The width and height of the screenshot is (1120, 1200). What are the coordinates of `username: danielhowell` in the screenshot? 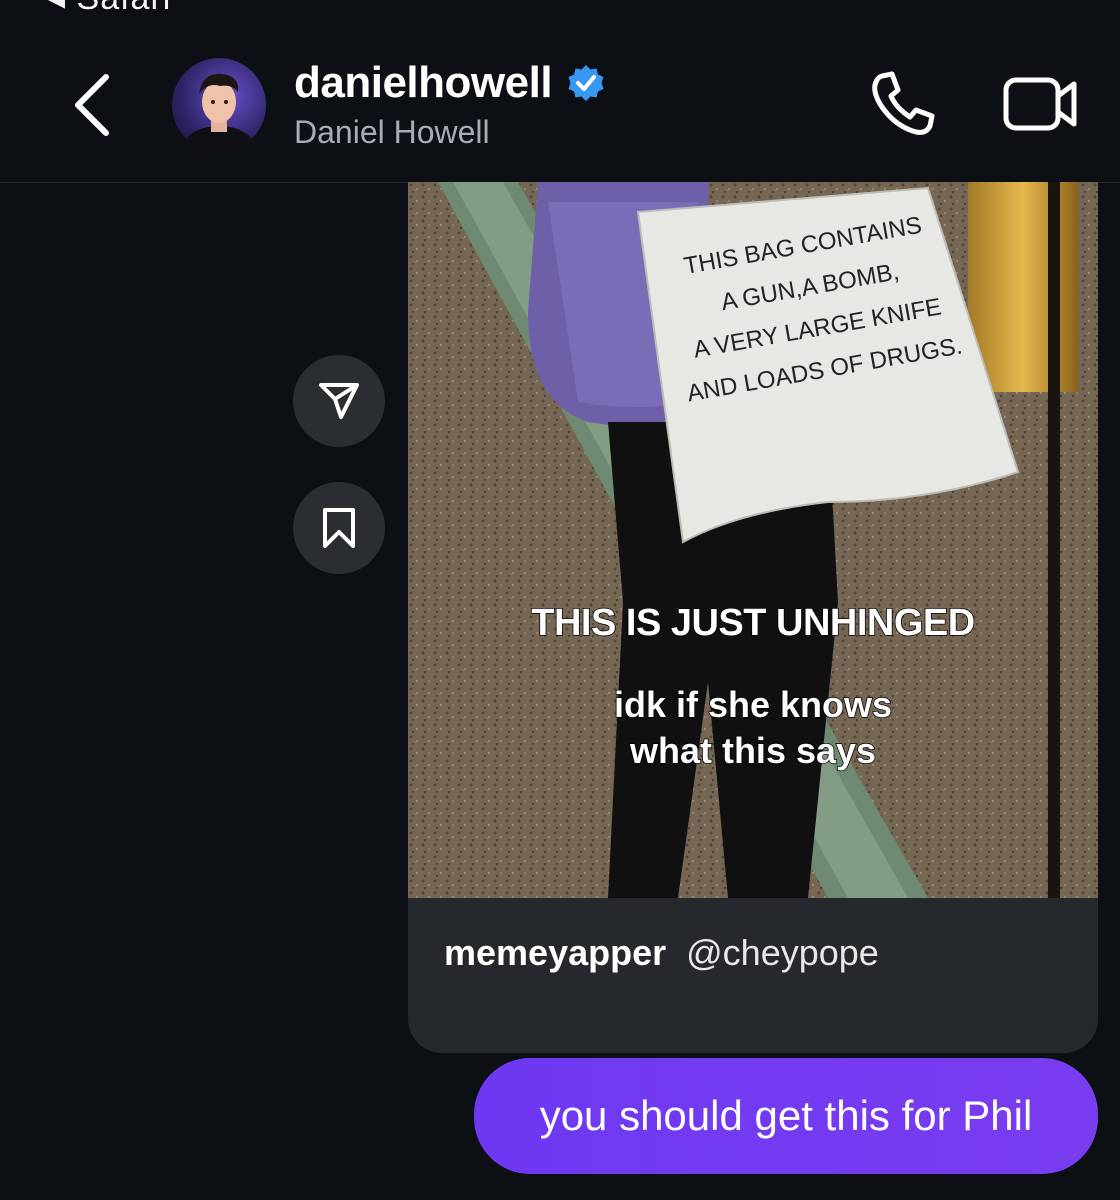 It's located at (423, 83).